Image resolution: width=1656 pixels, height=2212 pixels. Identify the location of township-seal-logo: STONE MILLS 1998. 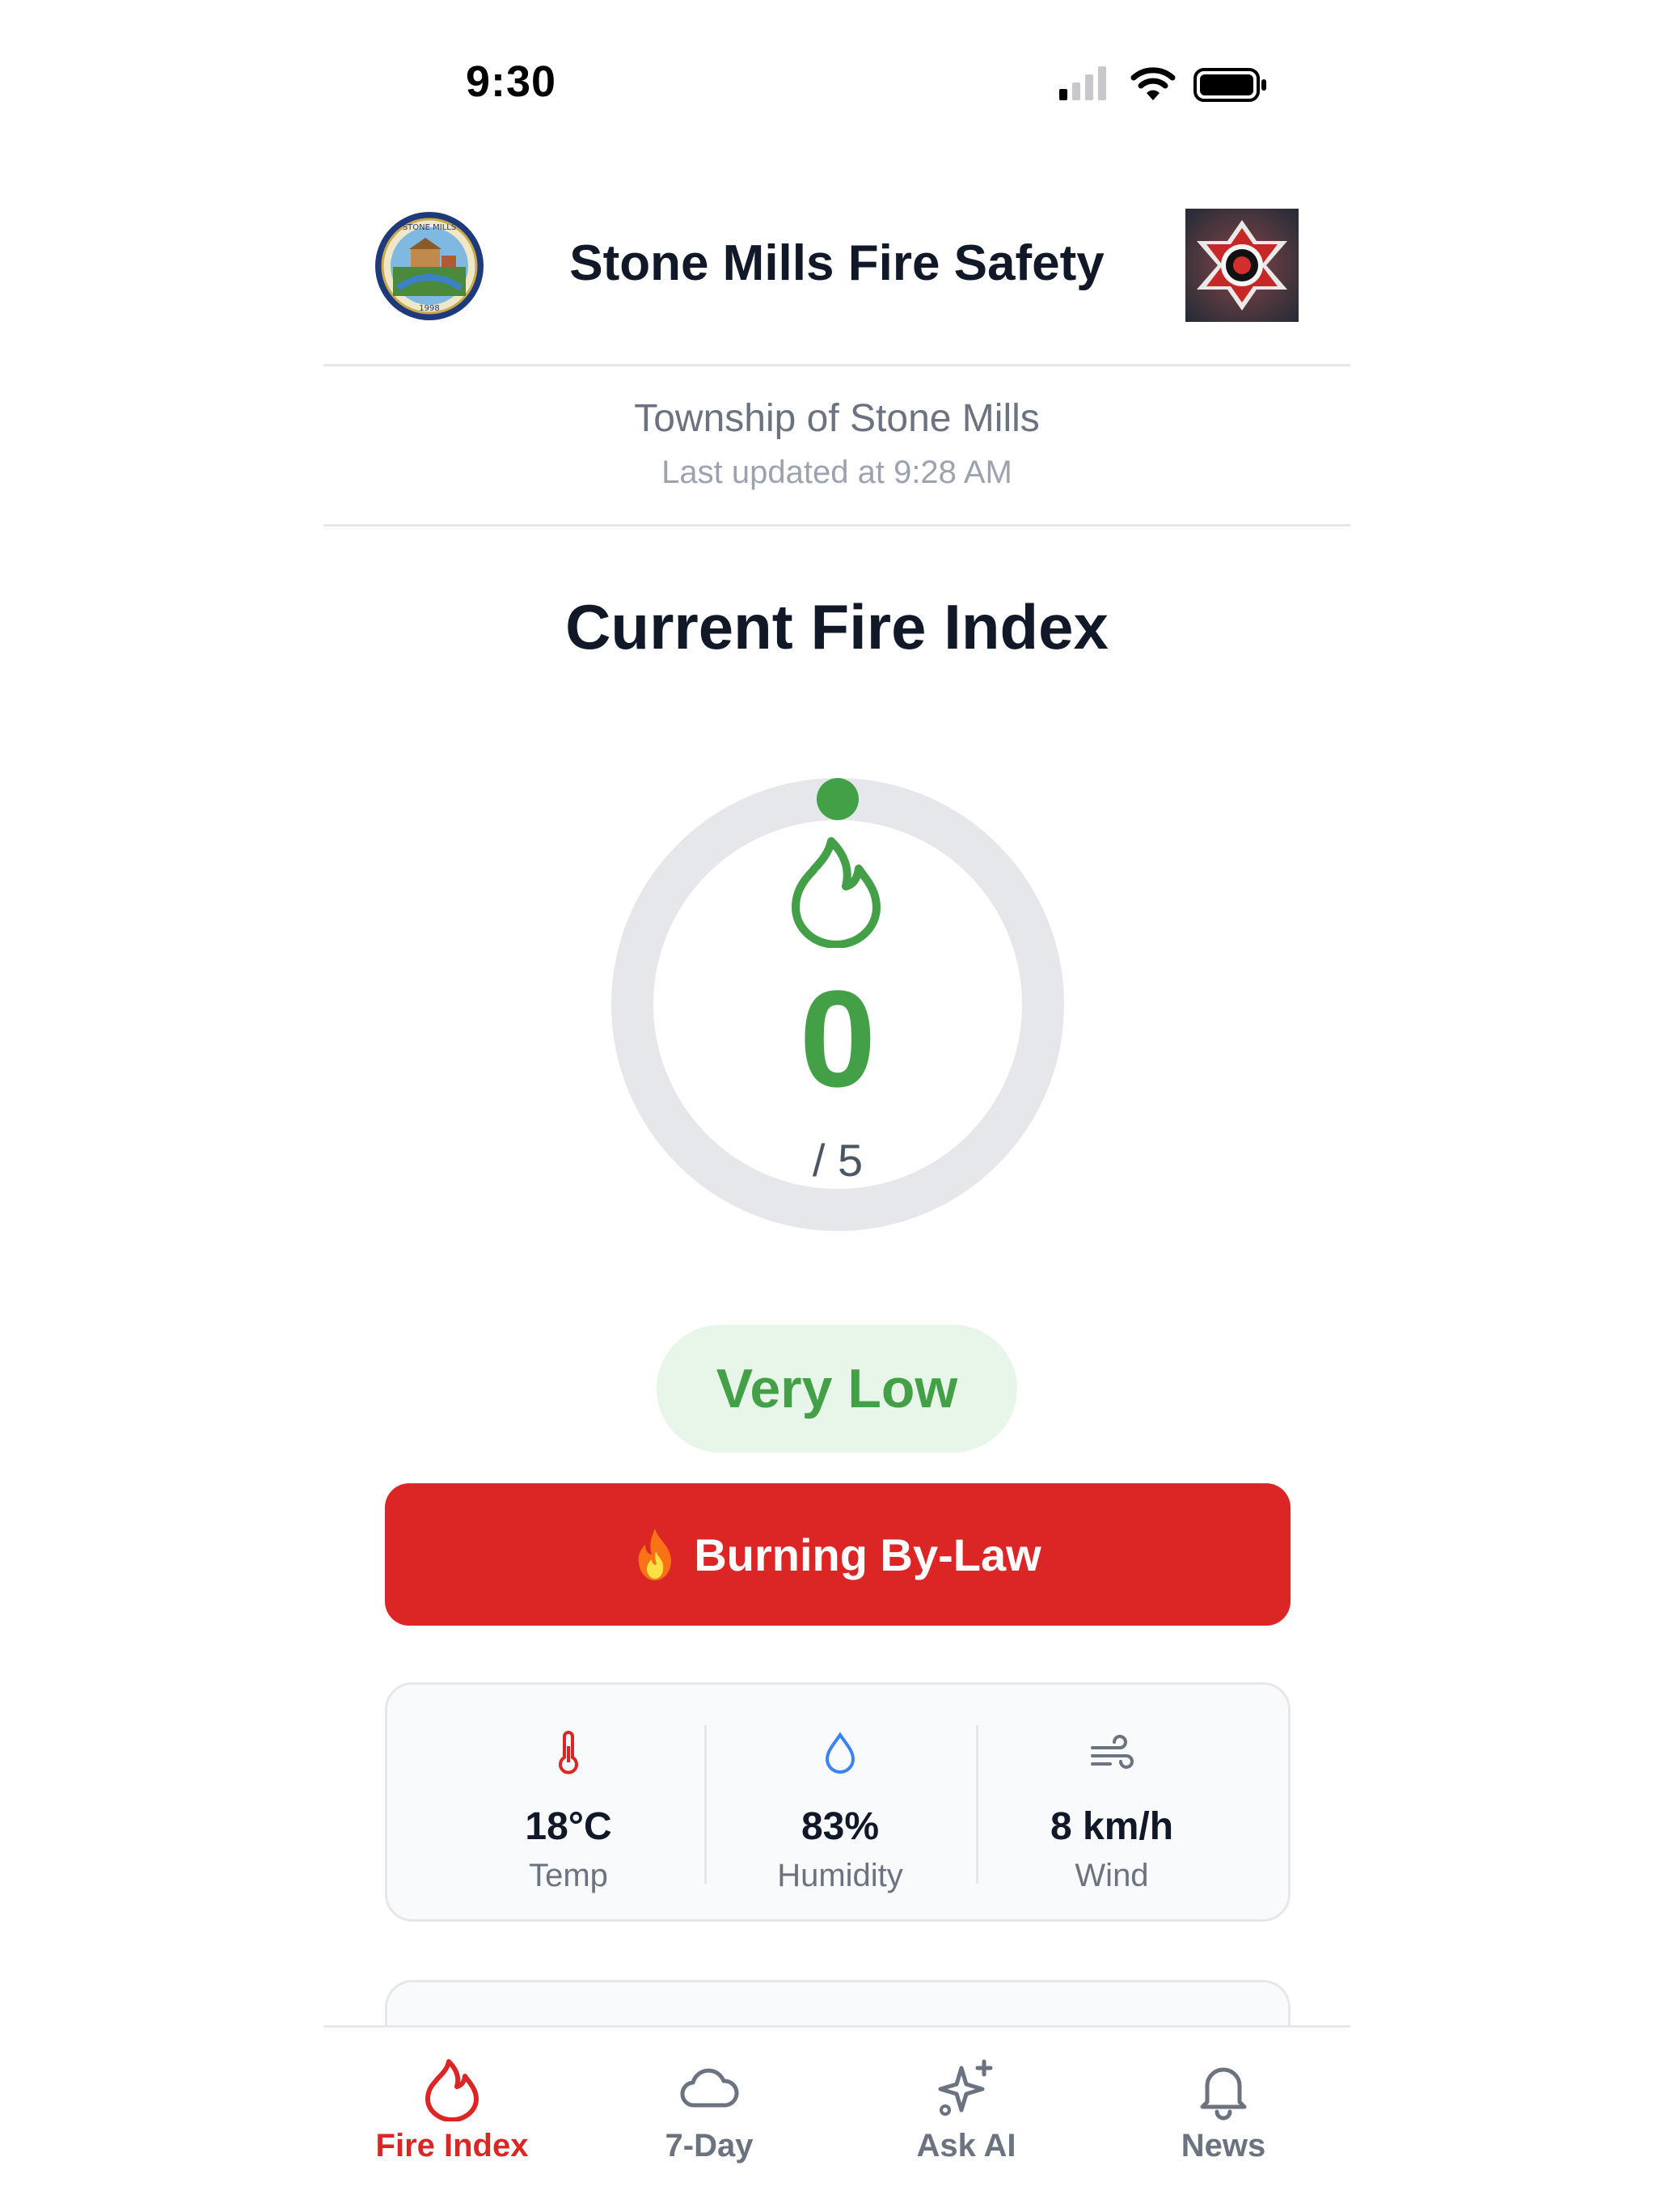
(429, 266).